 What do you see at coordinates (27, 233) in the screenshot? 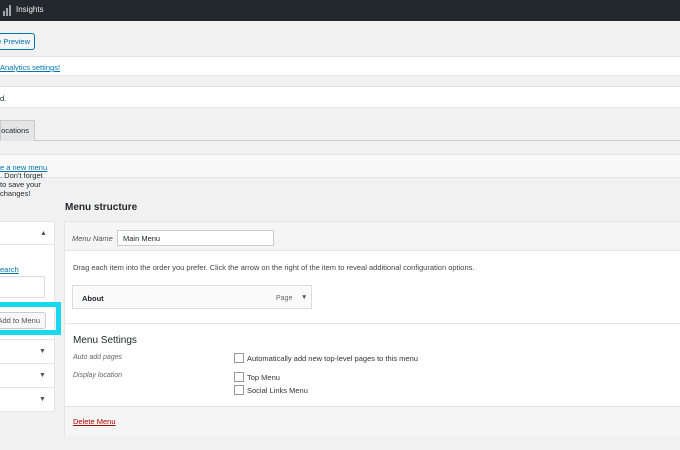
I see `pages-accordion-header: ▲` at bounding box center [27, 233].